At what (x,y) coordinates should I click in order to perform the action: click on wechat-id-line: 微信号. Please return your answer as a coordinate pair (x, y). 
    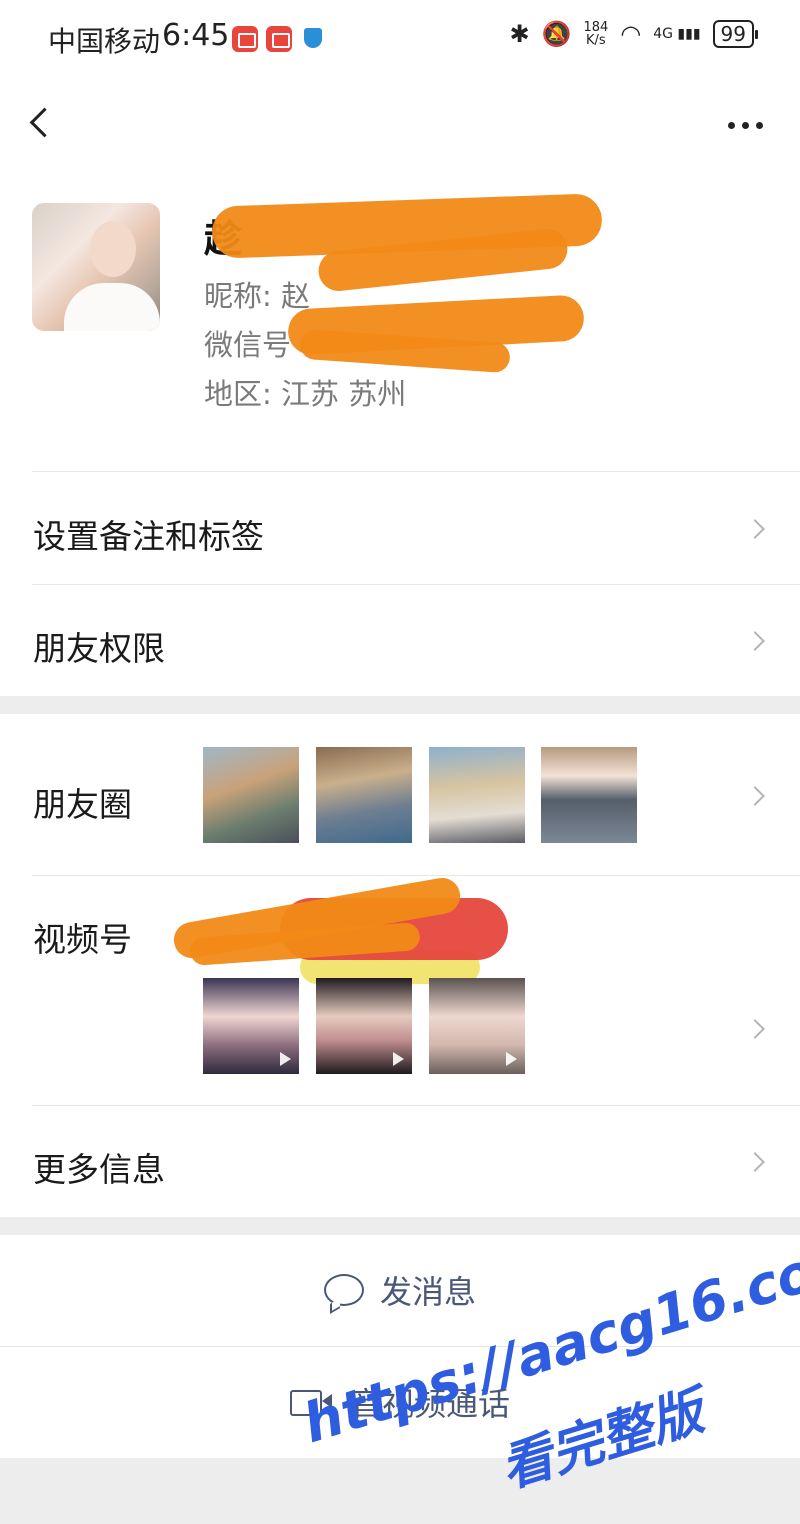
    Looking at the image, I should click on (247, 343).